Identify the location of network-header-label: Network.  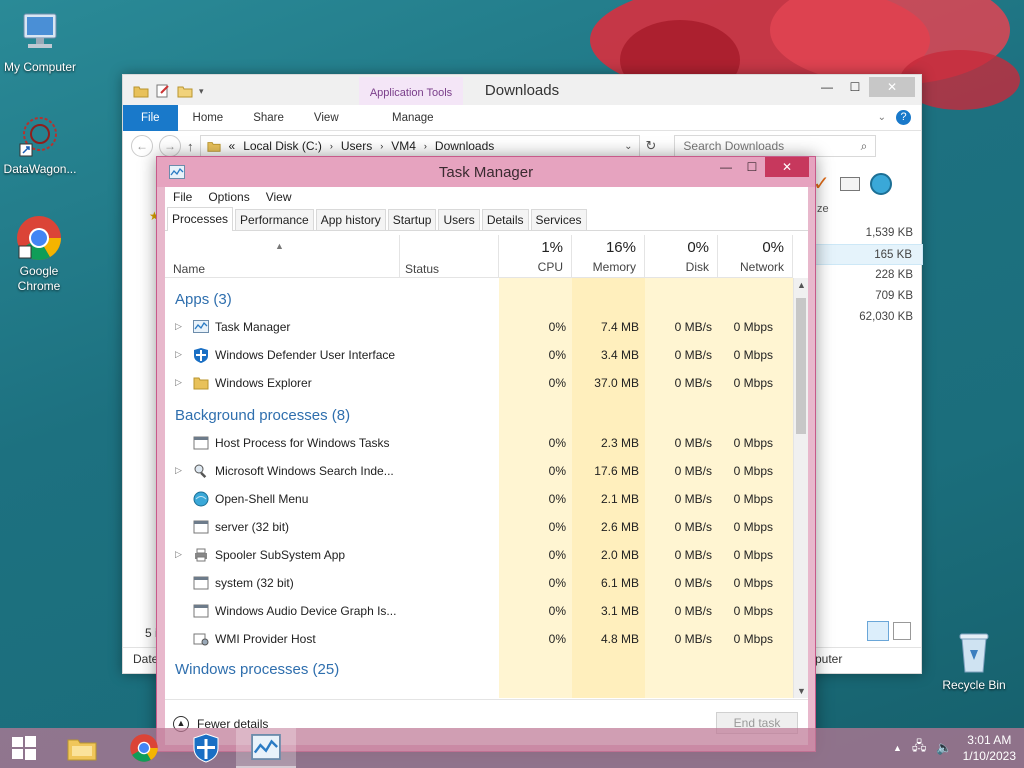
(761, 267).